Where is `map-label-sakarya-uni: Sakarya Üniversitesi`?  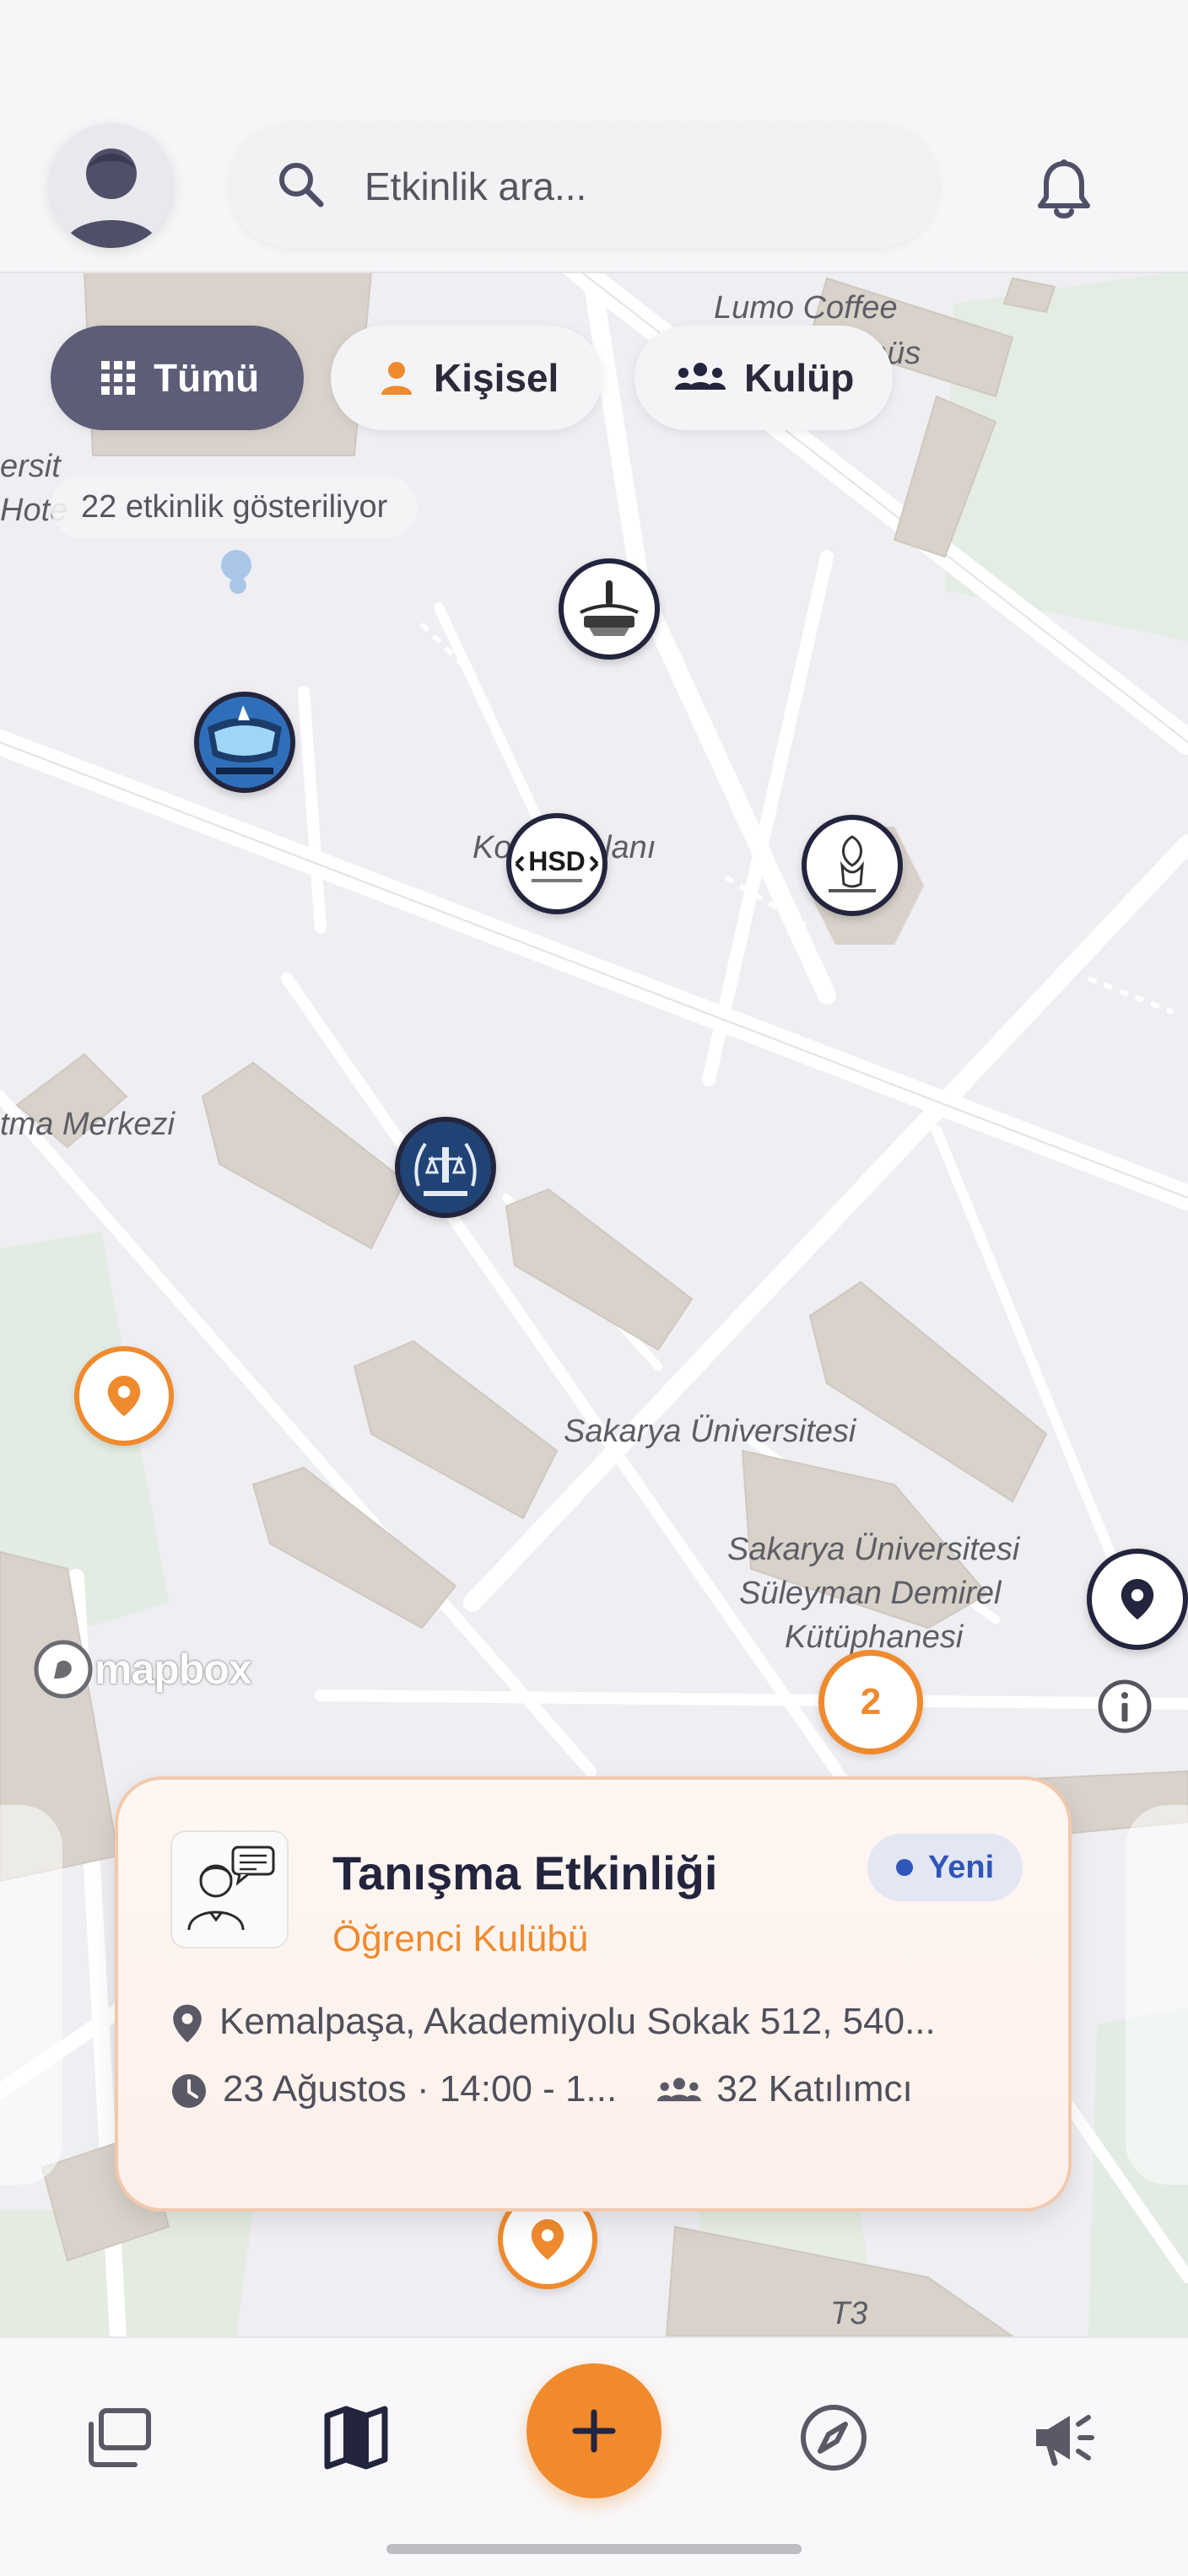
map-label-sakarya-uni: Sakarya Üniversitesi is located at coordinates (710, 1431).